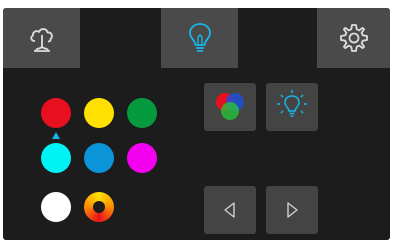 This screenshot has height=243, width=393. Describe the element at coordinates (56, 135) in the screenshot. I see `selected-color-indicator` at that location.